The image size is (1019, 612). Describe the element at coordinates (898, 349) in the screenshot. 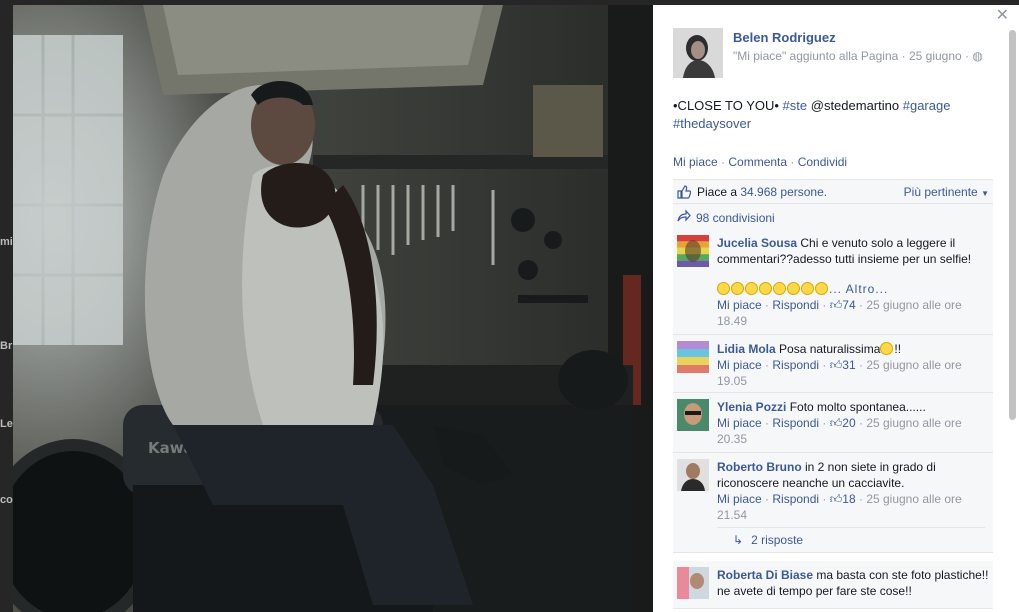

I see `comment-suffix: !!` at that location.